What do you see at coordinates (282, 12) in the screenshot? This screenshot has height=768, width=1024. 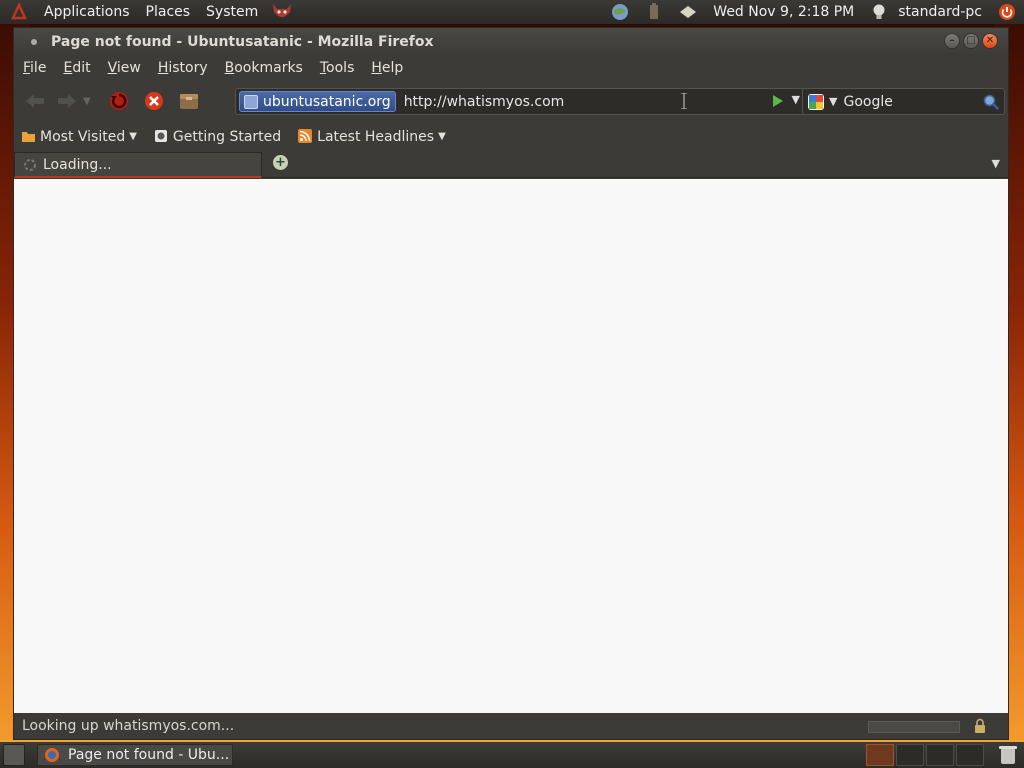 I see `devil-launcher-icon` at bounding box center [282, 12].